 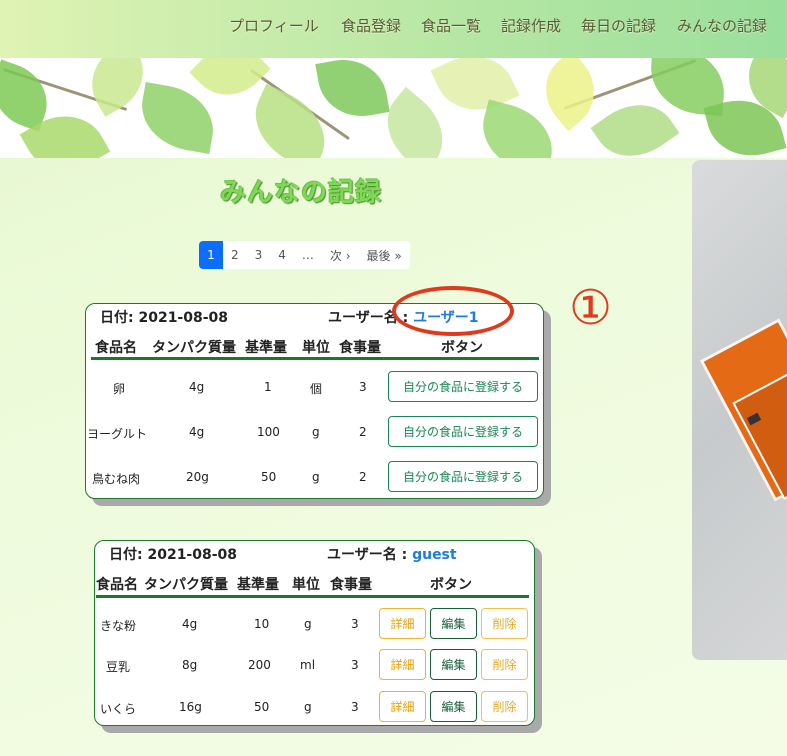 I want to click on page-last: 最後 », so click(x=384, y=255).